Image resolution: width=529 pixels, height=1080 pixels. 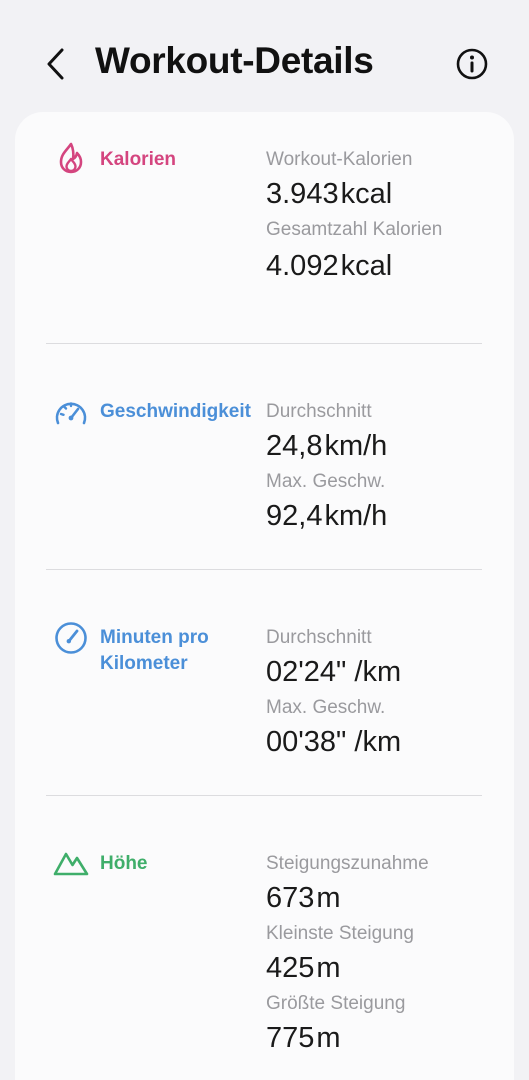 I want to click on avg-speed-value: 24,8km/h, so click(x=381, y=447).